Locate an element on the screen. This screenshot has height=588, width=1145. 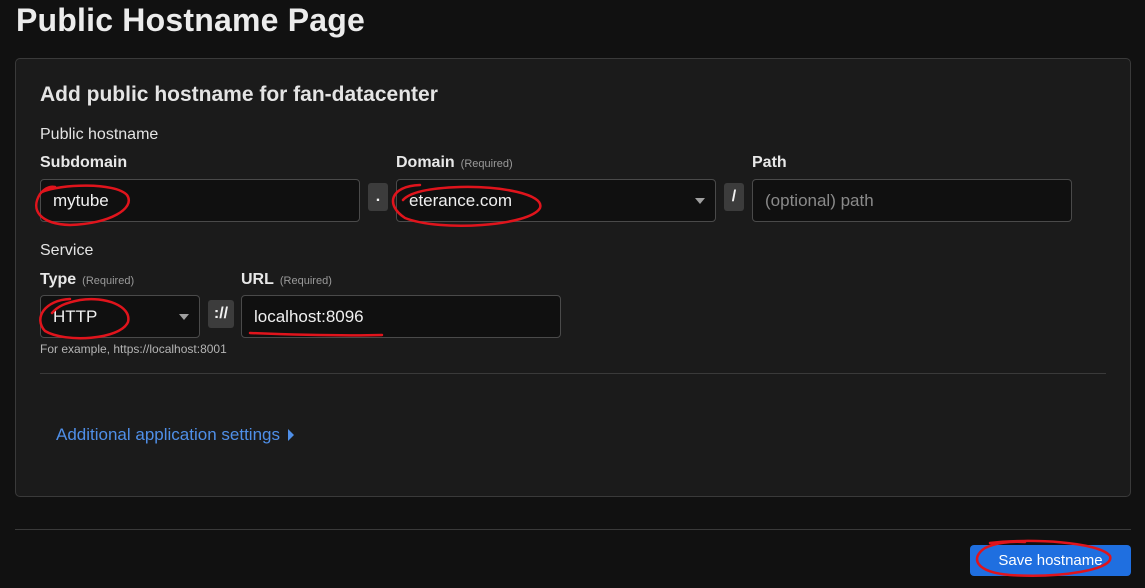
path-placeholder: (optional) path is located at coordinates (819, 200).